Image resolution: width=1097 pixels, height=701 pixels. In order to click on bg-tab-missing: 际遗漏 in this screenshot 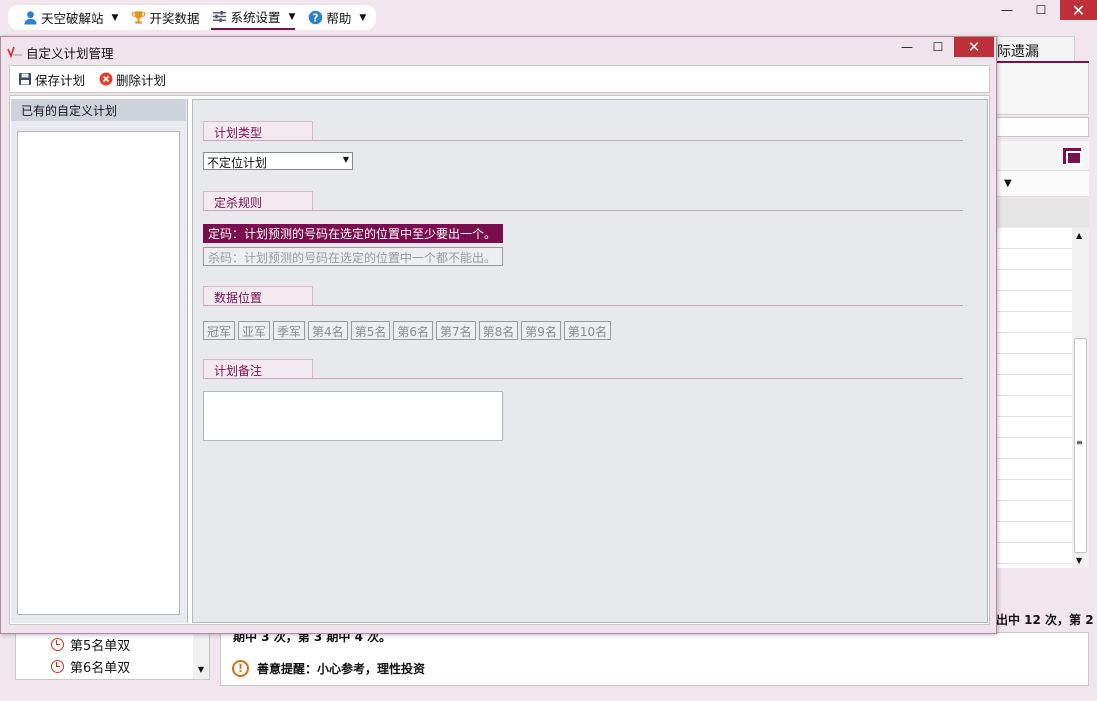, I will do `click(1032, 49)`.